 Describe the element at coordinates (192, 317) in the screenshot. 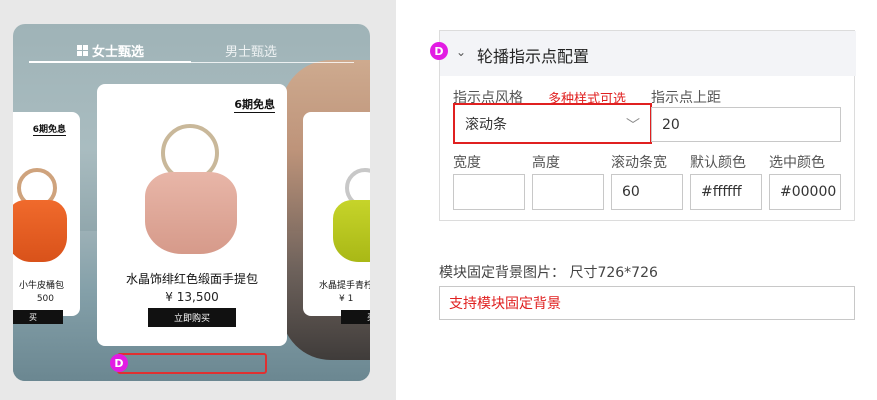

I see `buy-now-button: 立即购买` at that location.